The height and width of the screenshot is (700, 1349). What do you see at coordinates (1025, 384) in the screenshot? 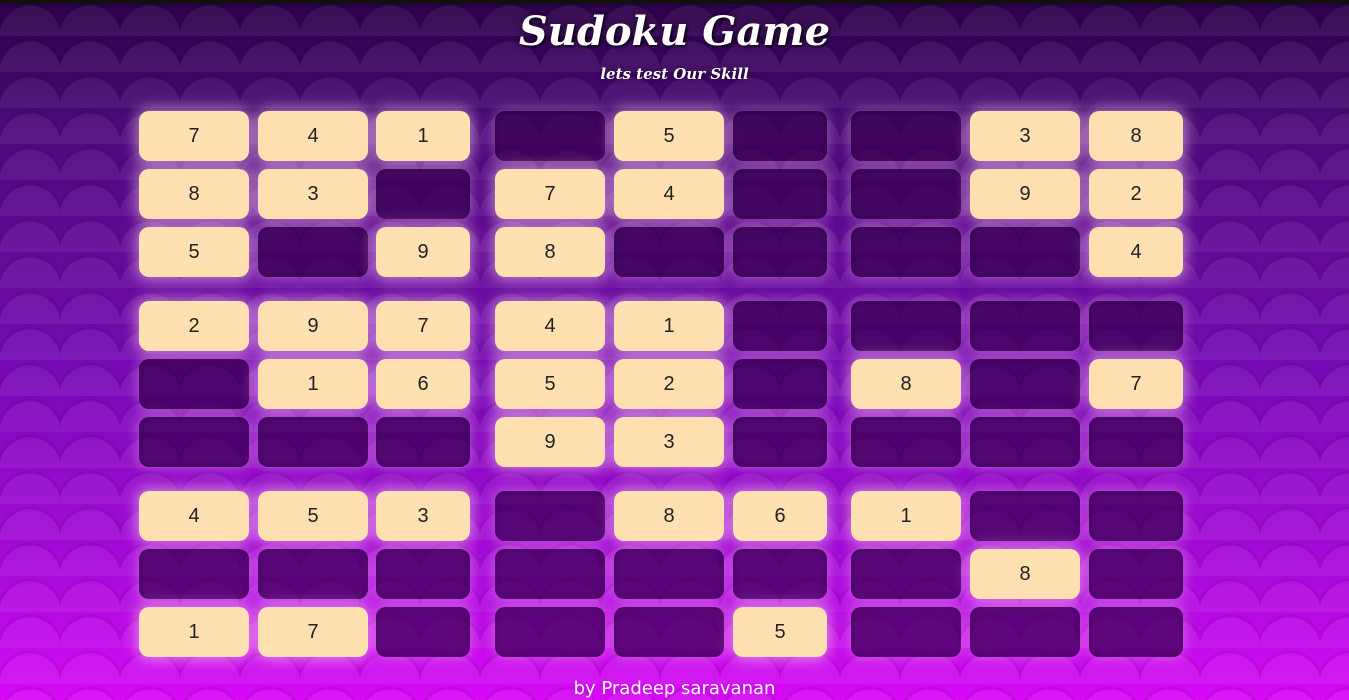
I see `sudoku-cell-r5-c8` at bounding box center [1025, 384].